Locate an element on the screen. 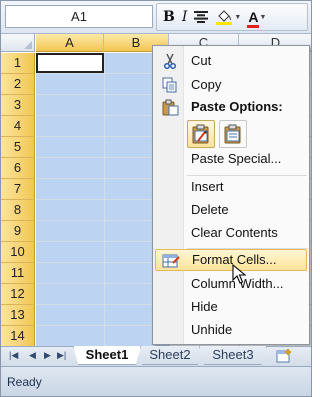 This screenshot has width=320, height=397. font-color-button: A ▼ is located at coordinates (256, 18).